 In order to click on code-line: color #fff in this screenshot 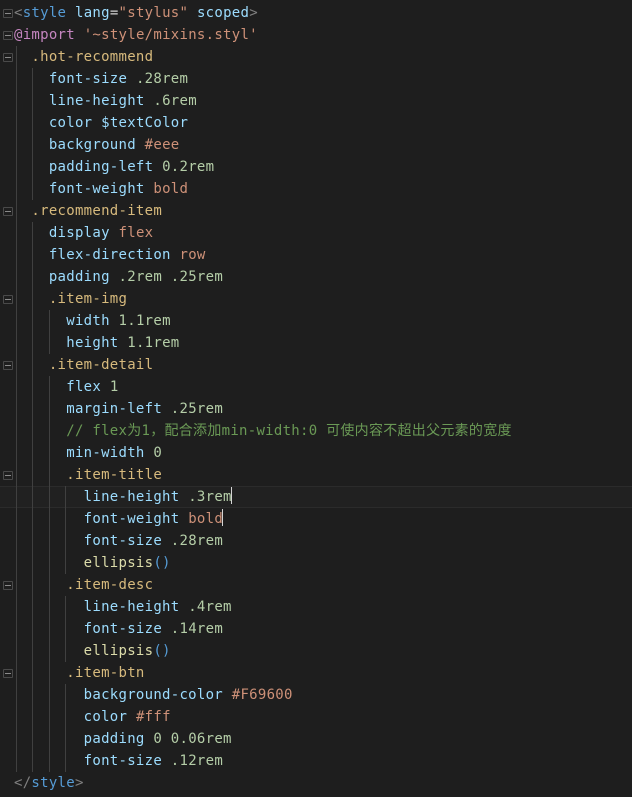, I will do `click(316, 717)`.